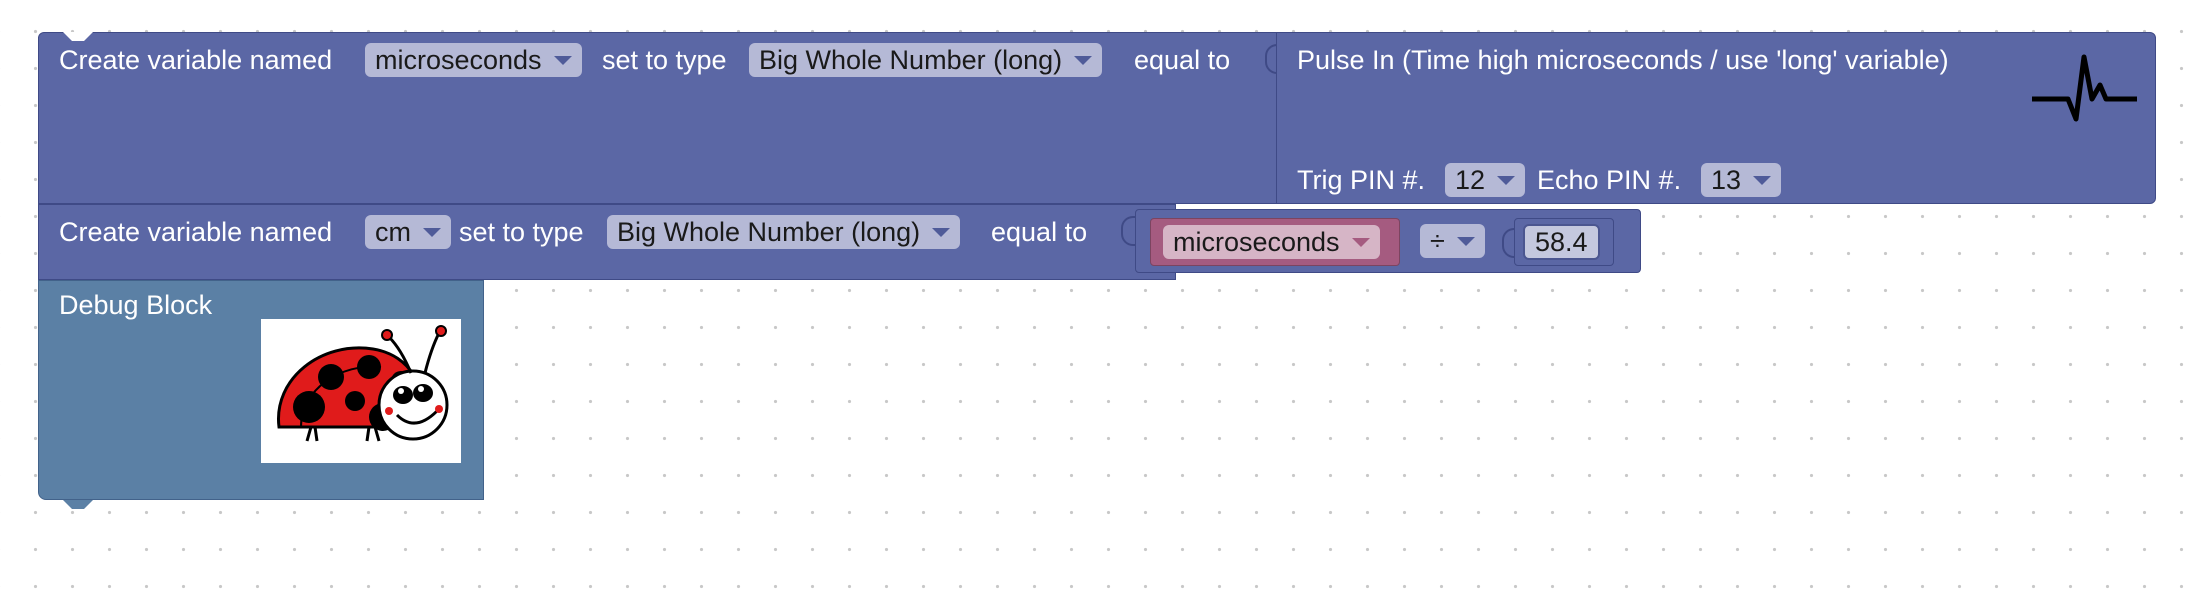  I want to click on trig-pin-value: 12, so click(1470, 180).